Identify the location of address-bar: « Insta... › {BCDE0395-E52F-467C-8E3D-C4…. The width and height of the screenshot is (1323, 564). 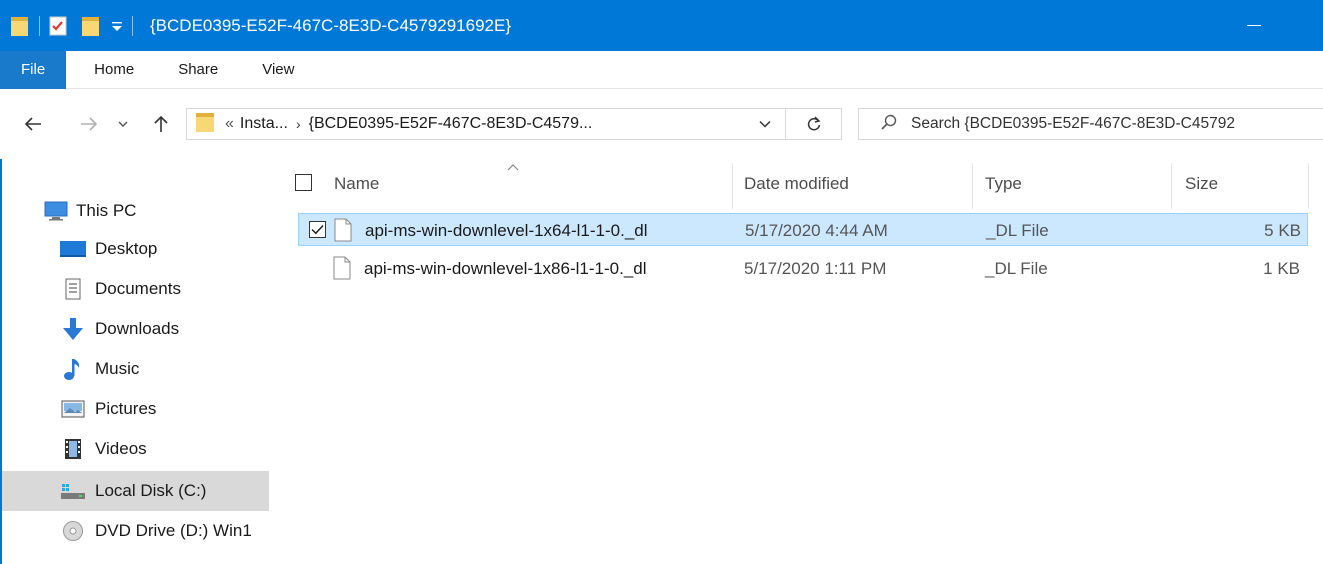
(514, 124).